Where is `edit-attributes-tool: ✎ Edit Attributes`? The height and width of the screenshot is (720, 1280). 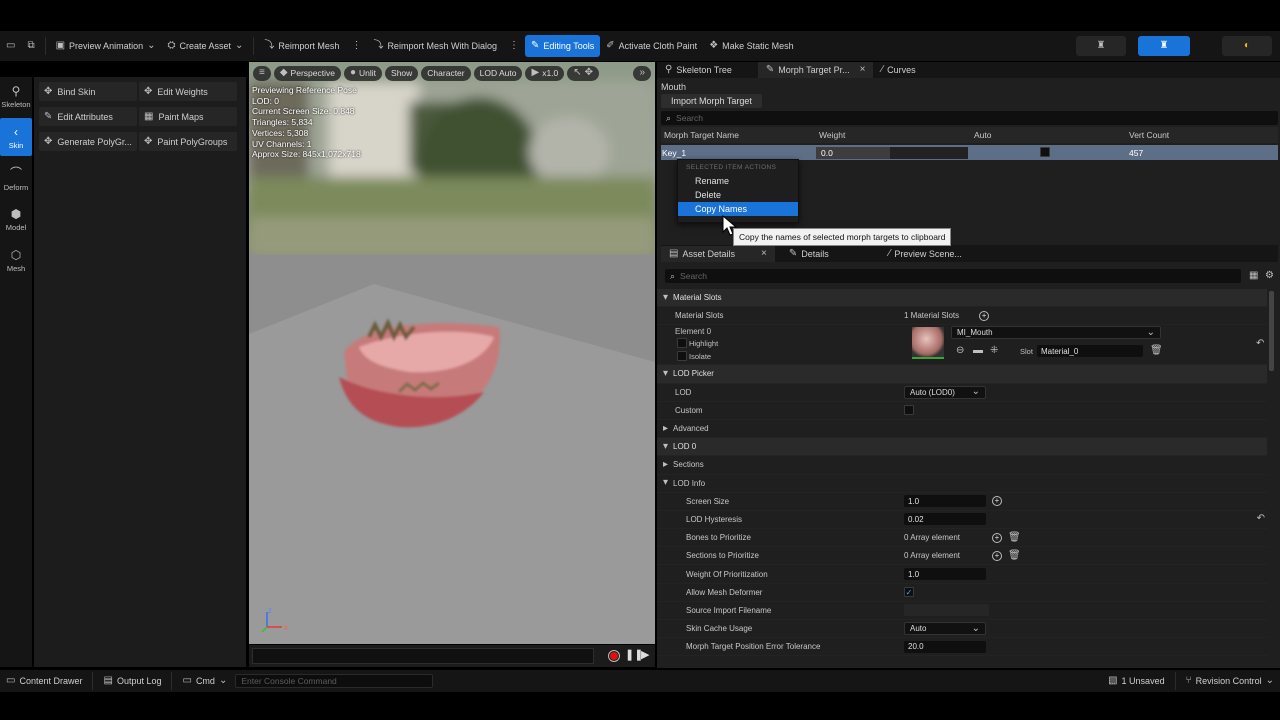
edit-attributes-tool: ✎ Edit Attributes is located at coordinates (88, 116).